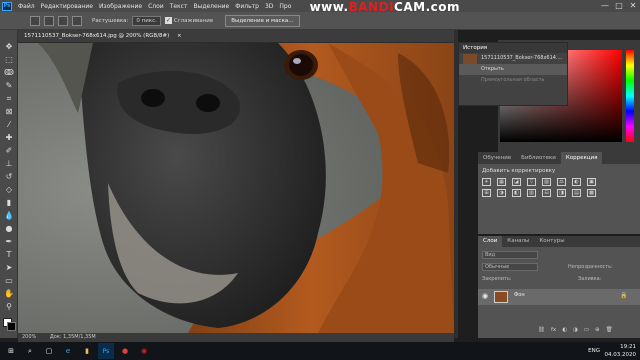 This screenshot has height=360, width=640. Describe the element at coordinates (591, 182) in the screenshot. I see `bw-icon: ▣` at that location.